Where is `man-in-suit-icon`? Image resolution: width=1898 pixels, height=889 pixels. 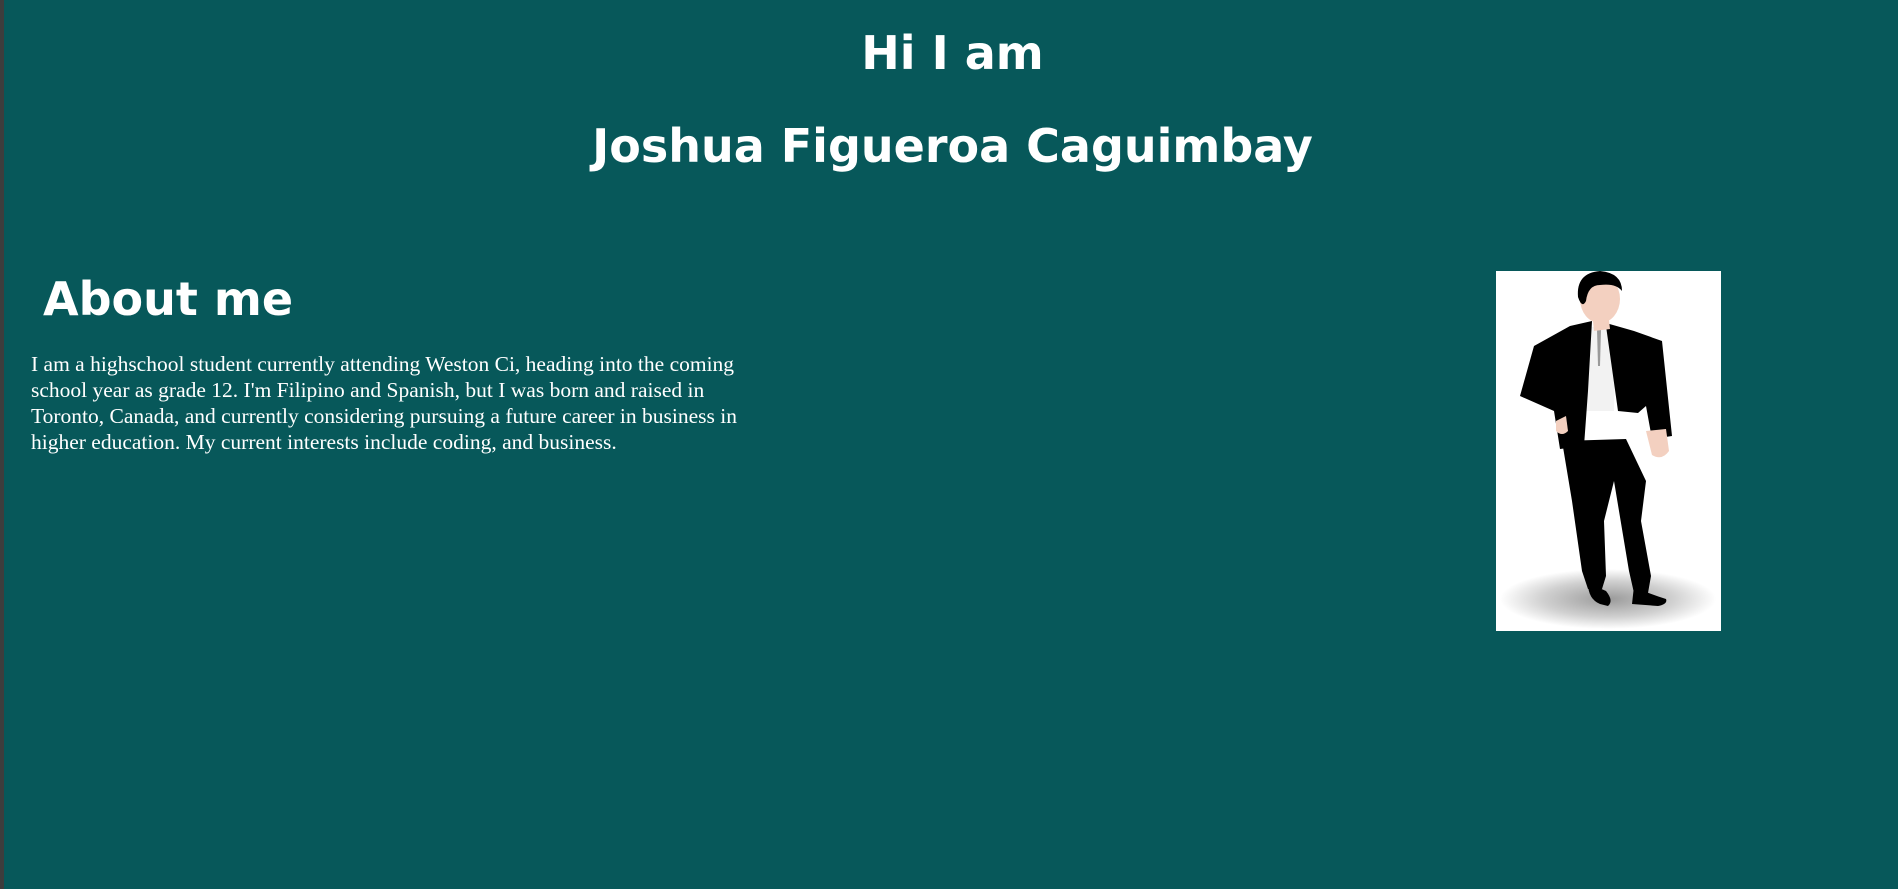 man-in-suit-icon is located at coordinates (1608, 450).